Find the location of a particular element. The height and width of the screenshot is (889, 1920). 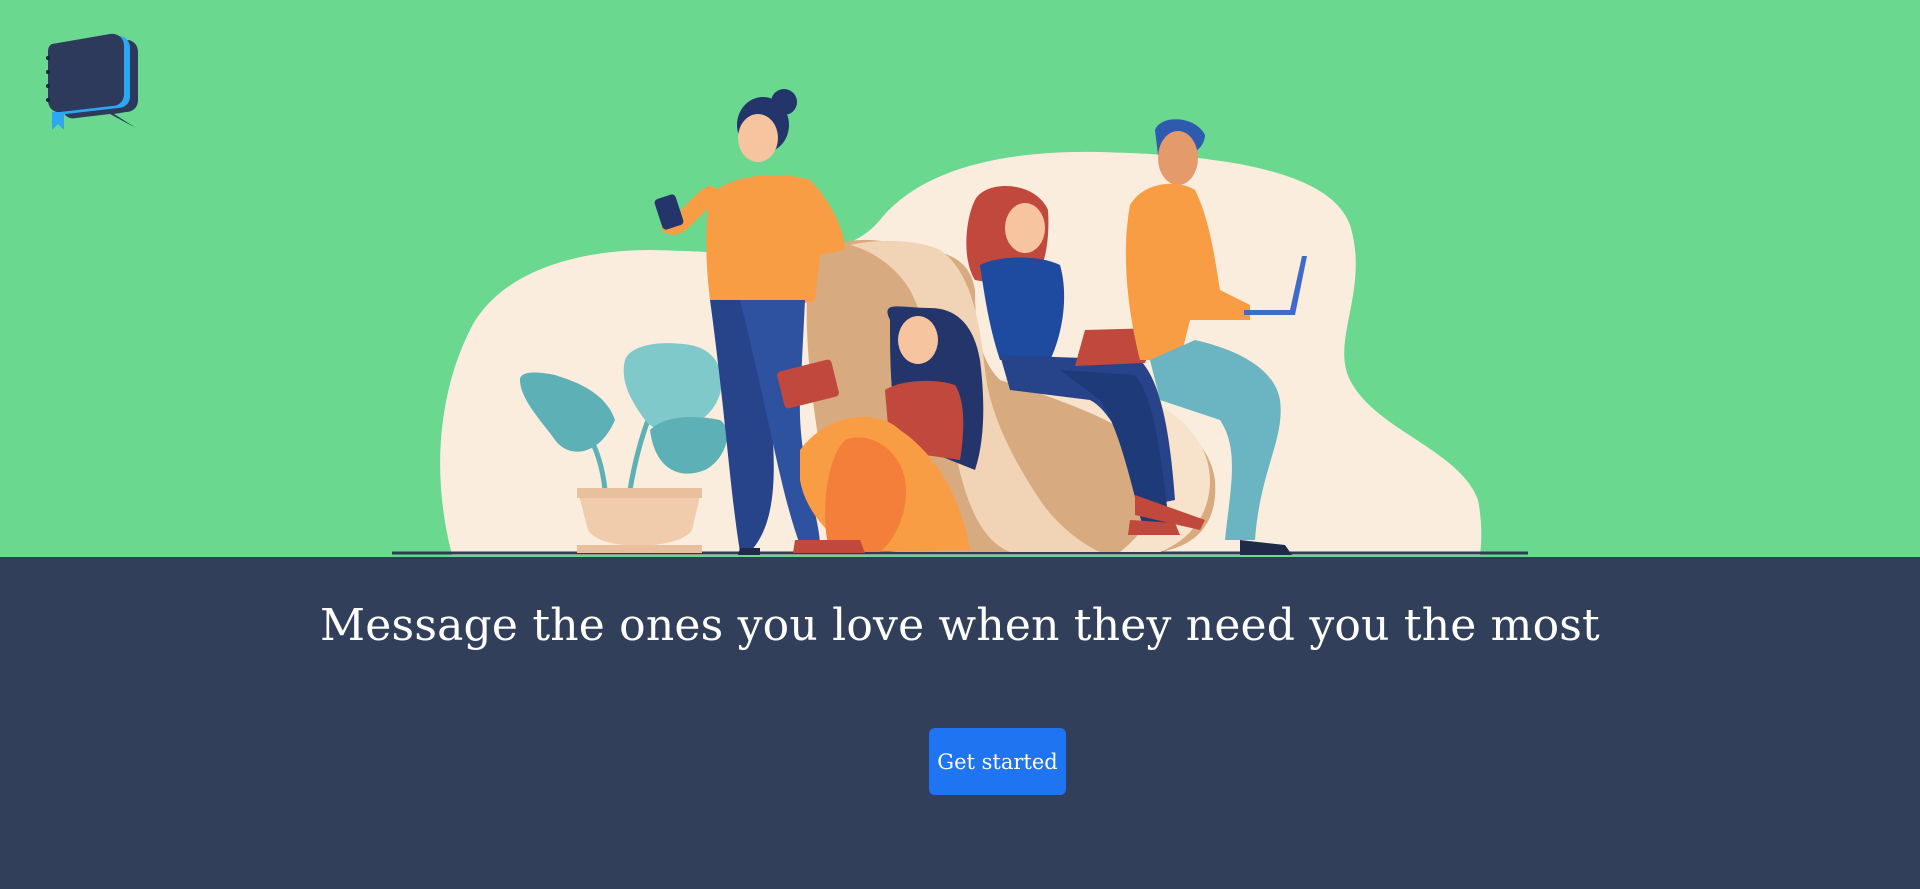

get-started-button: Get started is located at coordinates (997, 761).